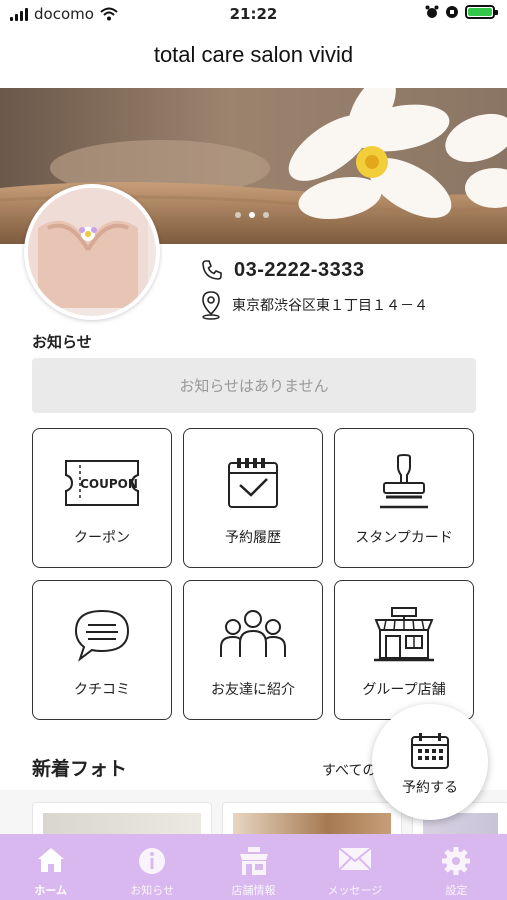 This screenshot has height=900, width=507. I want to click on shop-icon, so click(253, 861).